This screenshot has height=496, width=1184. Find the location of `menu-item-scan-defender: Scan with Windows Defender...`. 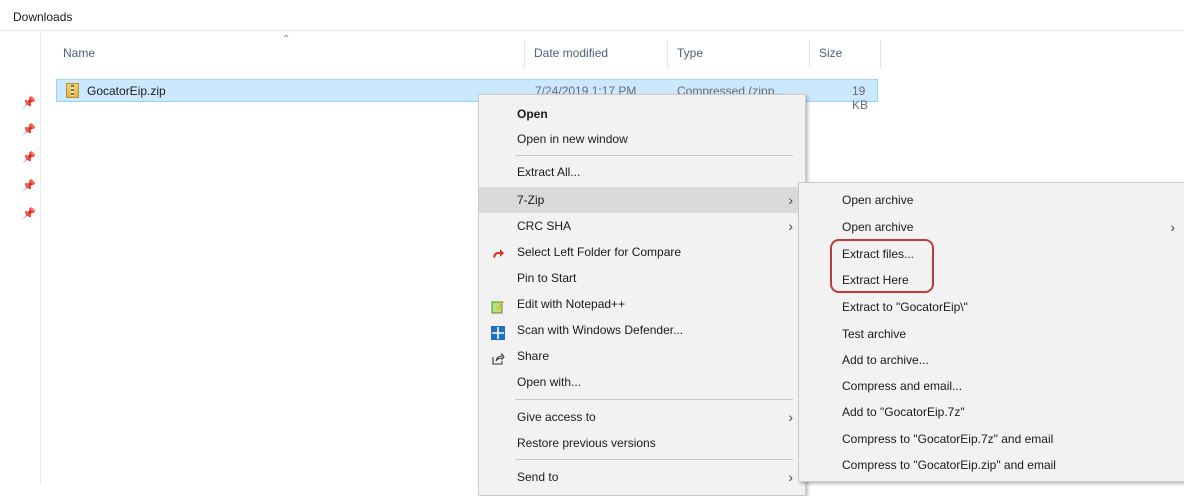

menu-item-scan-defender: Scan with Windows Defender... is located at coordinates (642, 330).